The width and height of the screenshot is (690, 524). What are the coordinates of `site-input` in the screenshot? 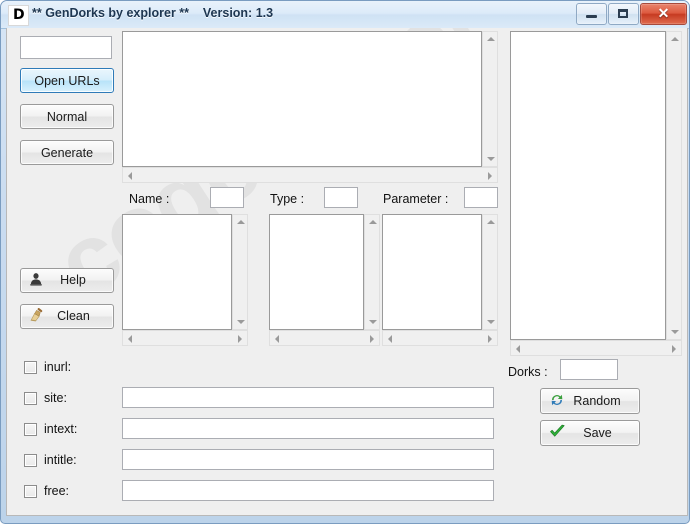 It's located at (308, 397).